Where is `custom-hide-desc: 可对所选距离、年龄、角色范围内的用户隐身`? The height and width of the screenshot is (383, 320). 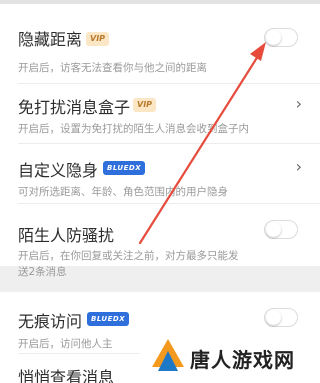 custom-hide-desc: 可对所选距离、年龄、角色范围内的用户隐身 is located at coordinates (123, 192).